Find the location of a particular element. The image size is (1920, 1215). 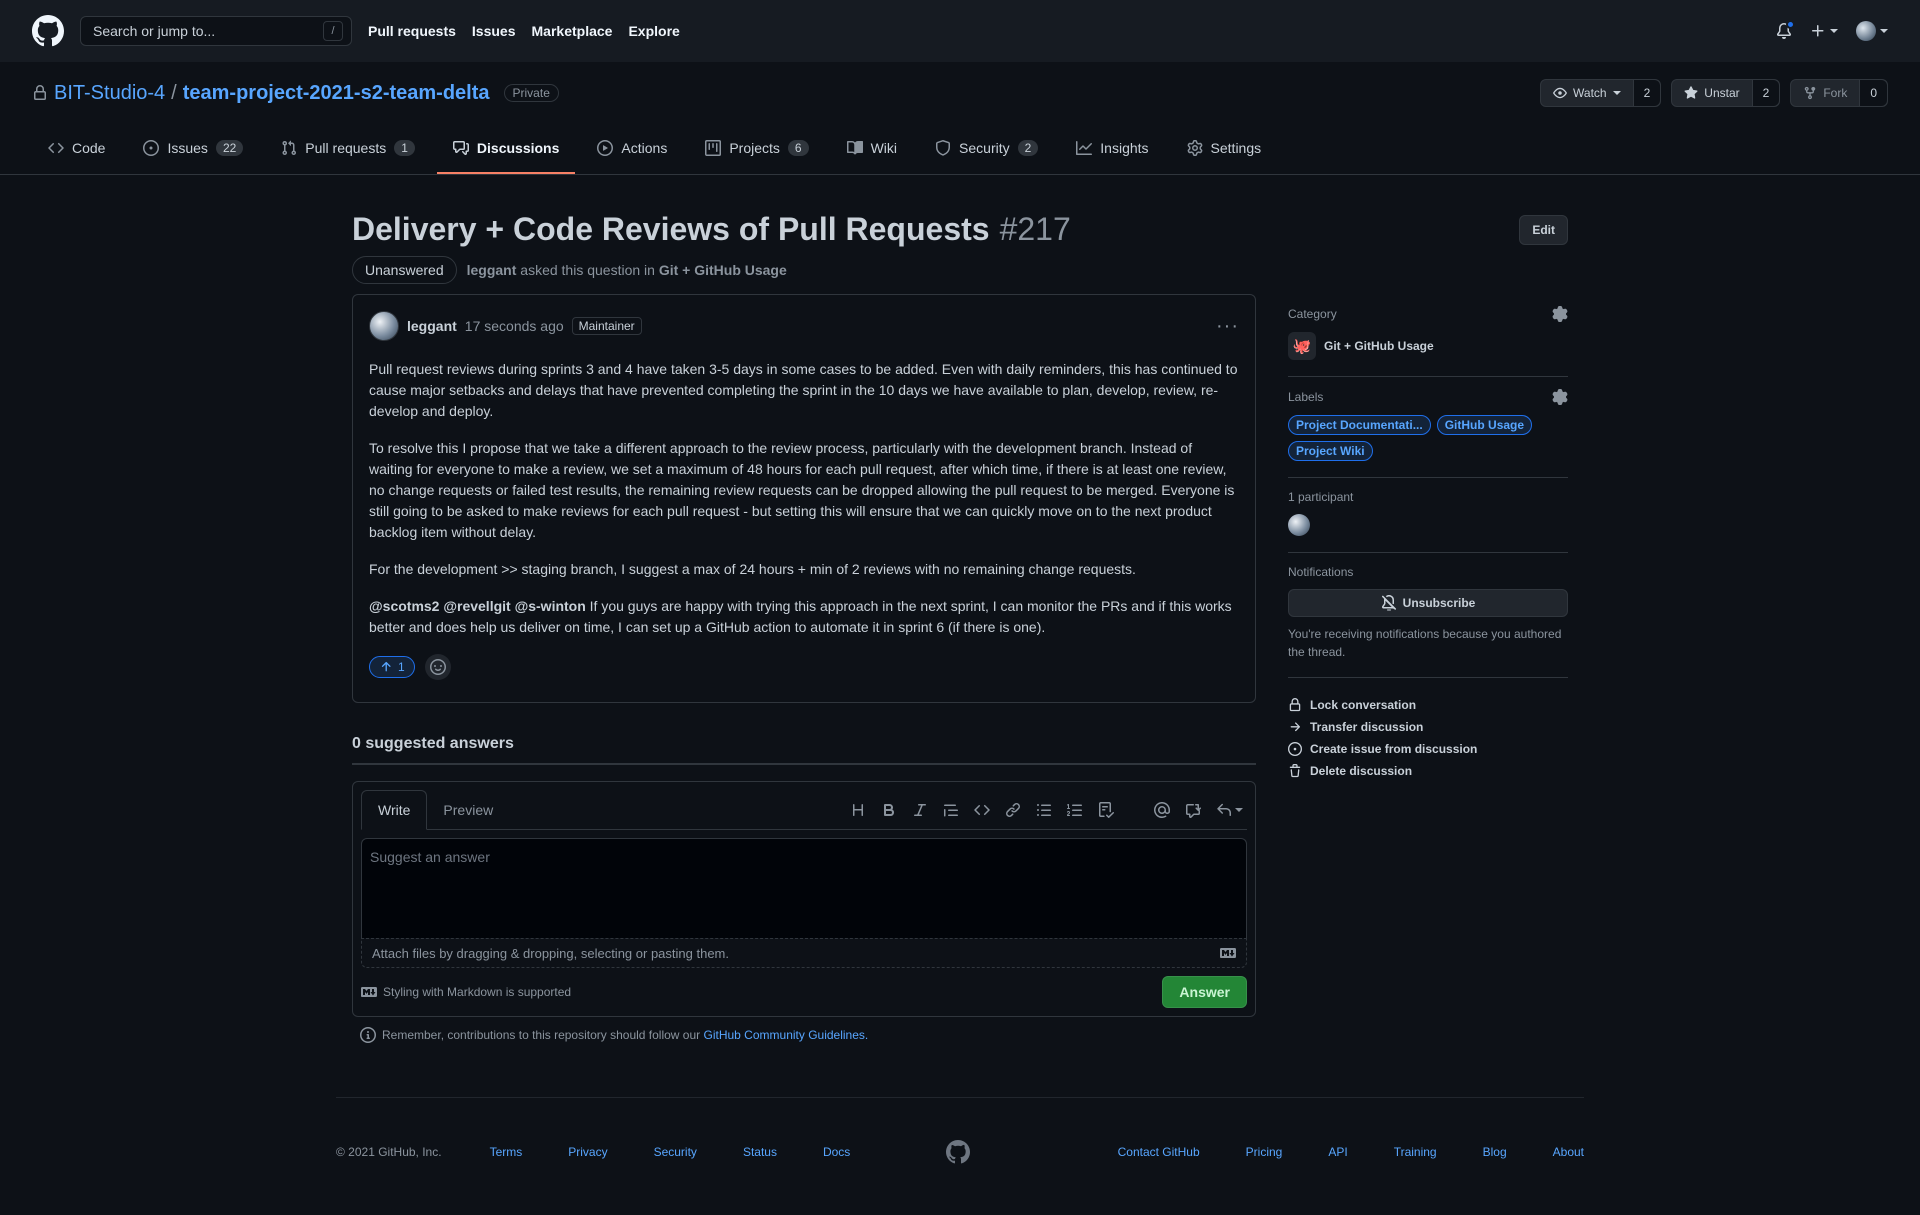

markdown-note: Styling with Markdown is supported is located at coordinates (477, 992).